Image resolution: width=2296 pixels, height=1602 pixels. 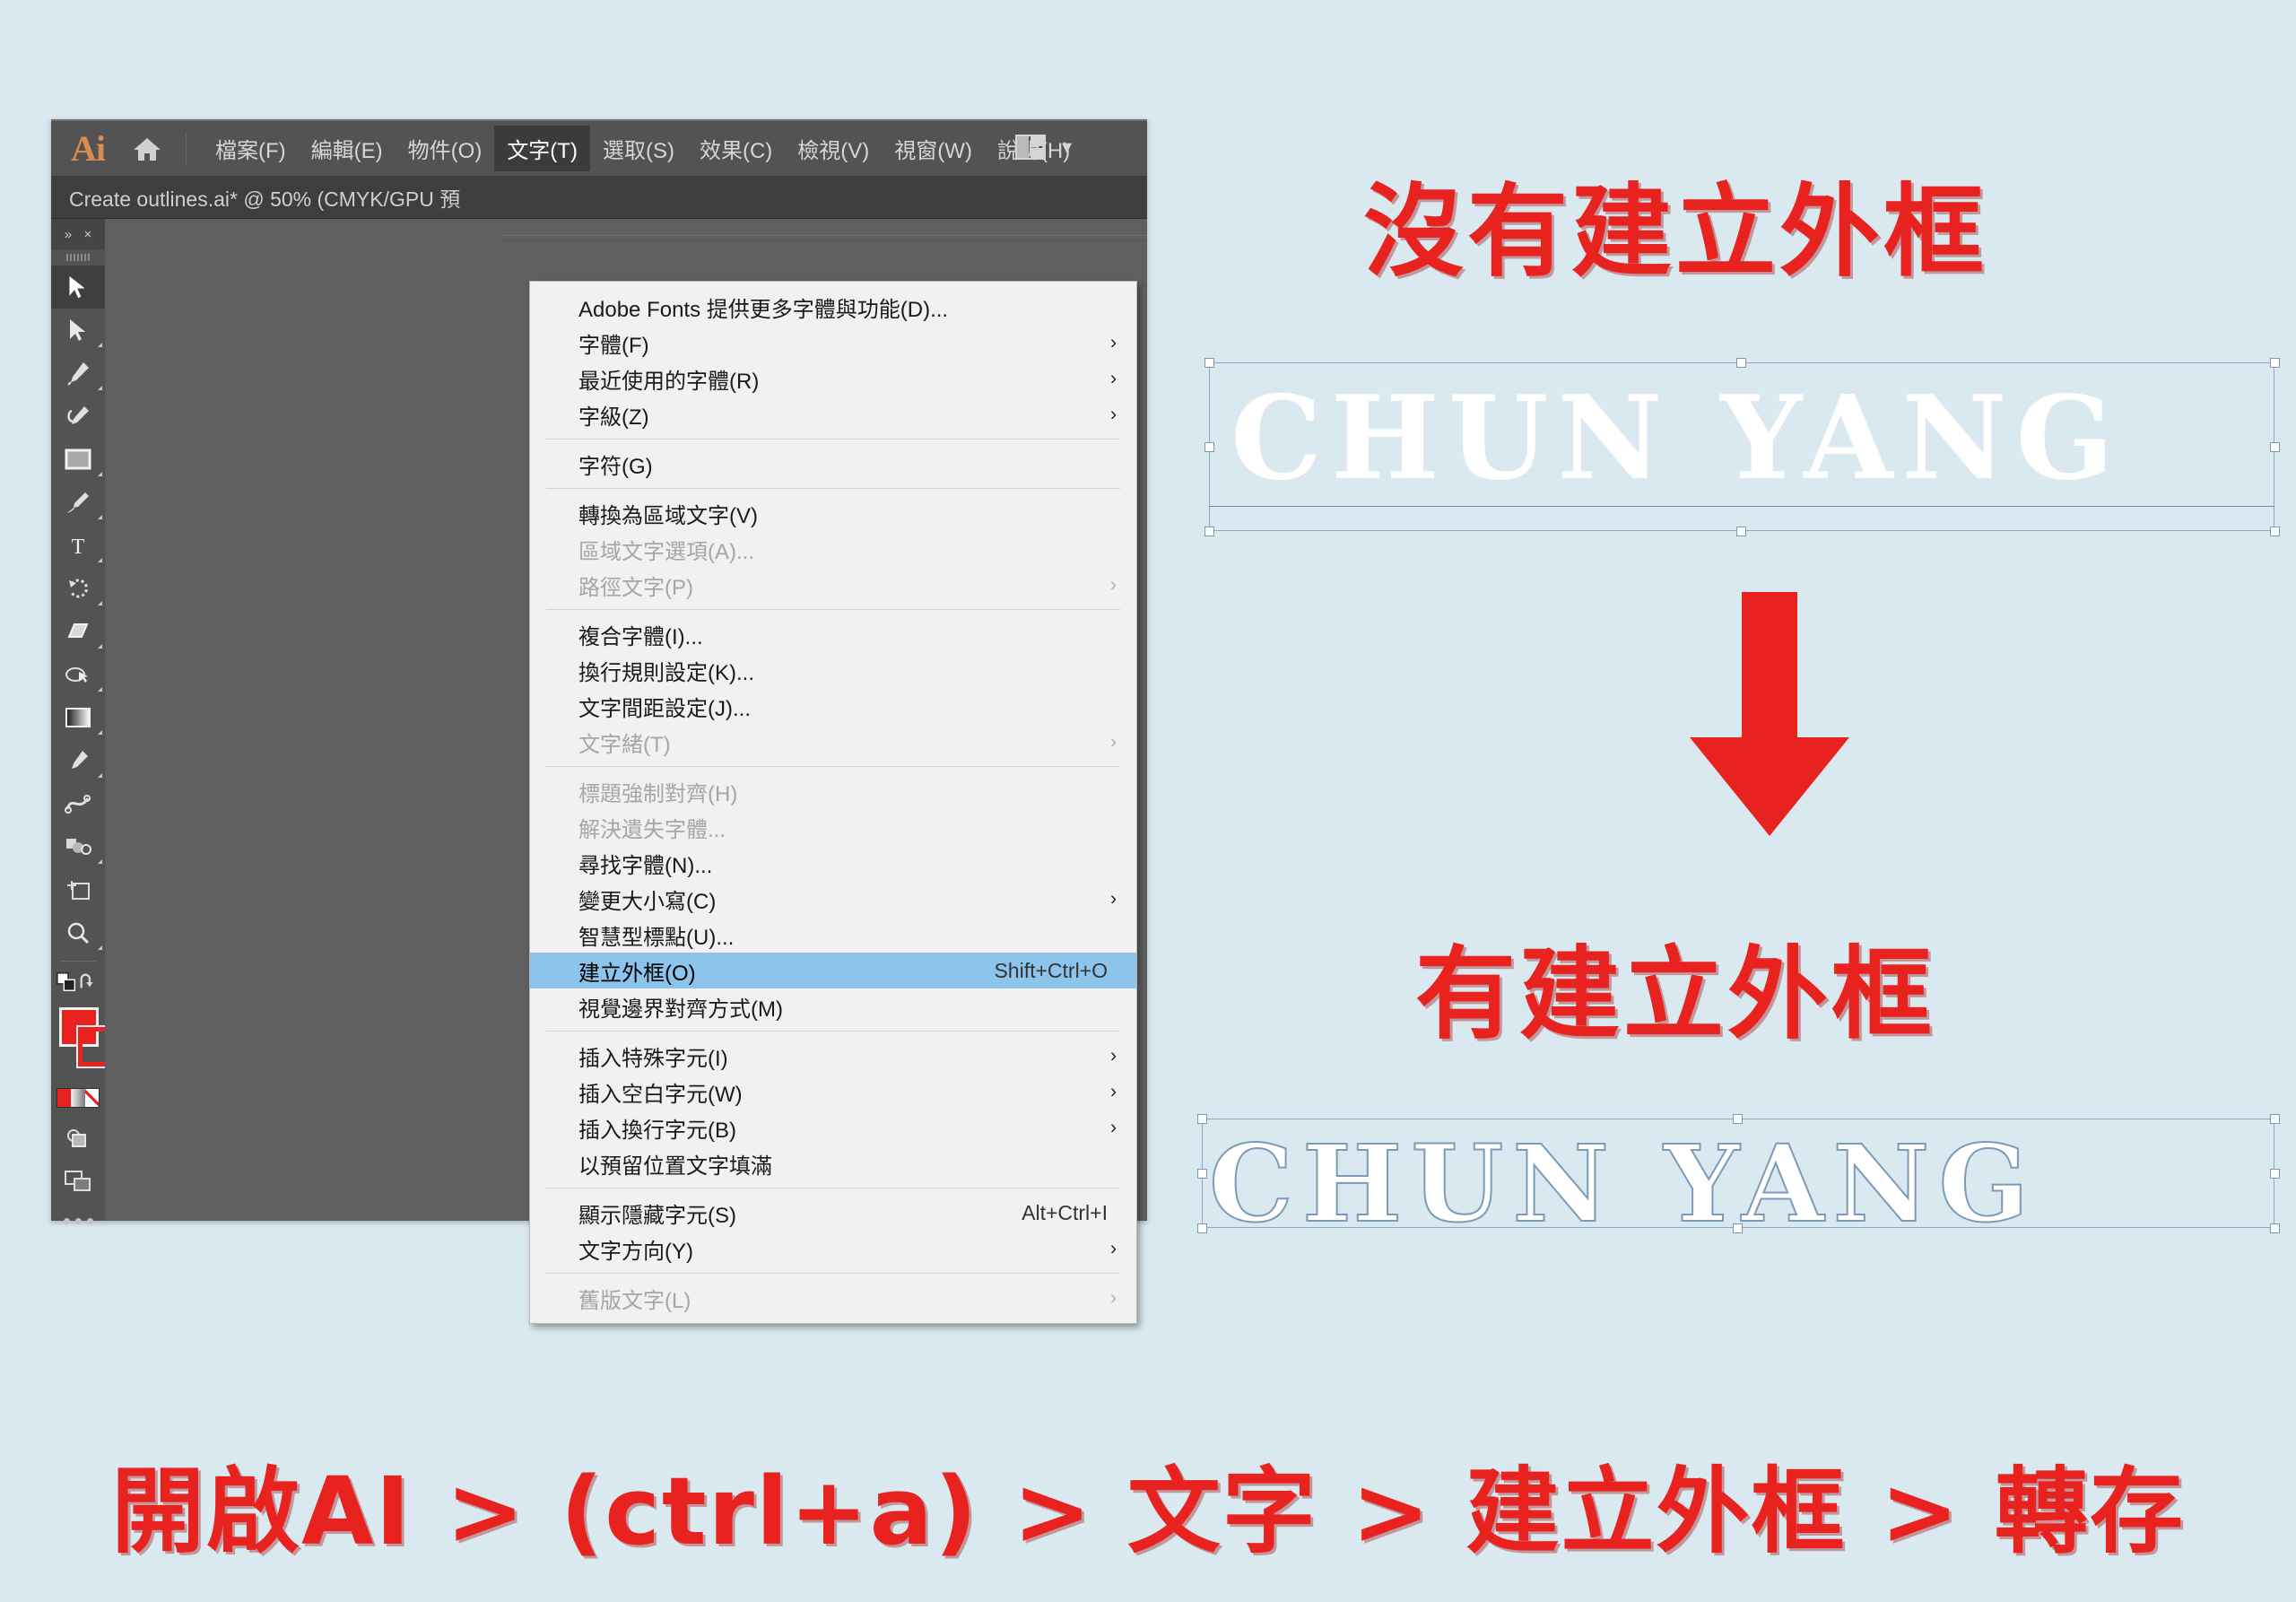 What do you see at coordinates (833, 414) in the screenshot?
I see `menu-item: 字級(Z) ›` at bounding box center [833, 414].